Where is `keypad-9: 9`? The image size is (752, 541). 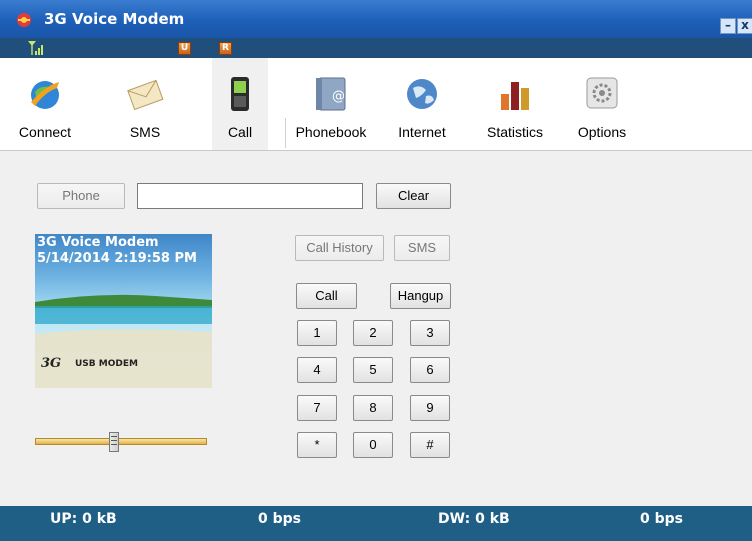
keypad-9: 9 is located at coordinates (430, 408).